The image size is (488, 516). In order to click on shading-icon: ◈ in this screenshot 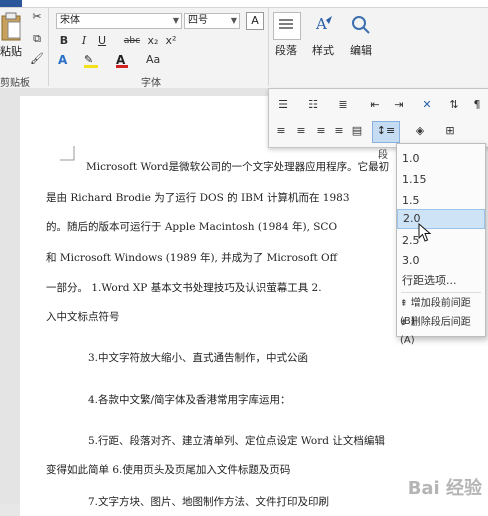, I will do `click(420, 131)`.